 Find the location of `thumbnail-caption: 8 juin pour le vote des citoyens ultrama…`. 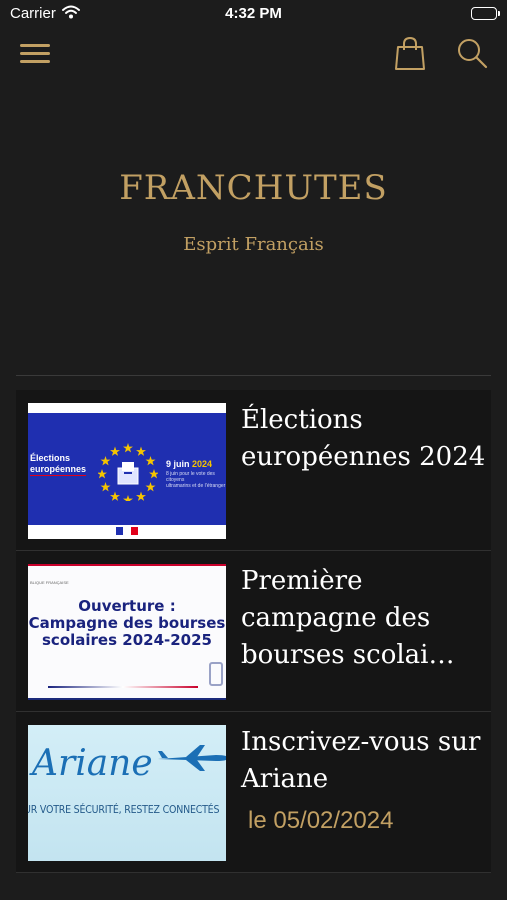

thumbnail-caption: 8 juin pour le vote des citoyens ultrama… is located at coordinates (196, 480).